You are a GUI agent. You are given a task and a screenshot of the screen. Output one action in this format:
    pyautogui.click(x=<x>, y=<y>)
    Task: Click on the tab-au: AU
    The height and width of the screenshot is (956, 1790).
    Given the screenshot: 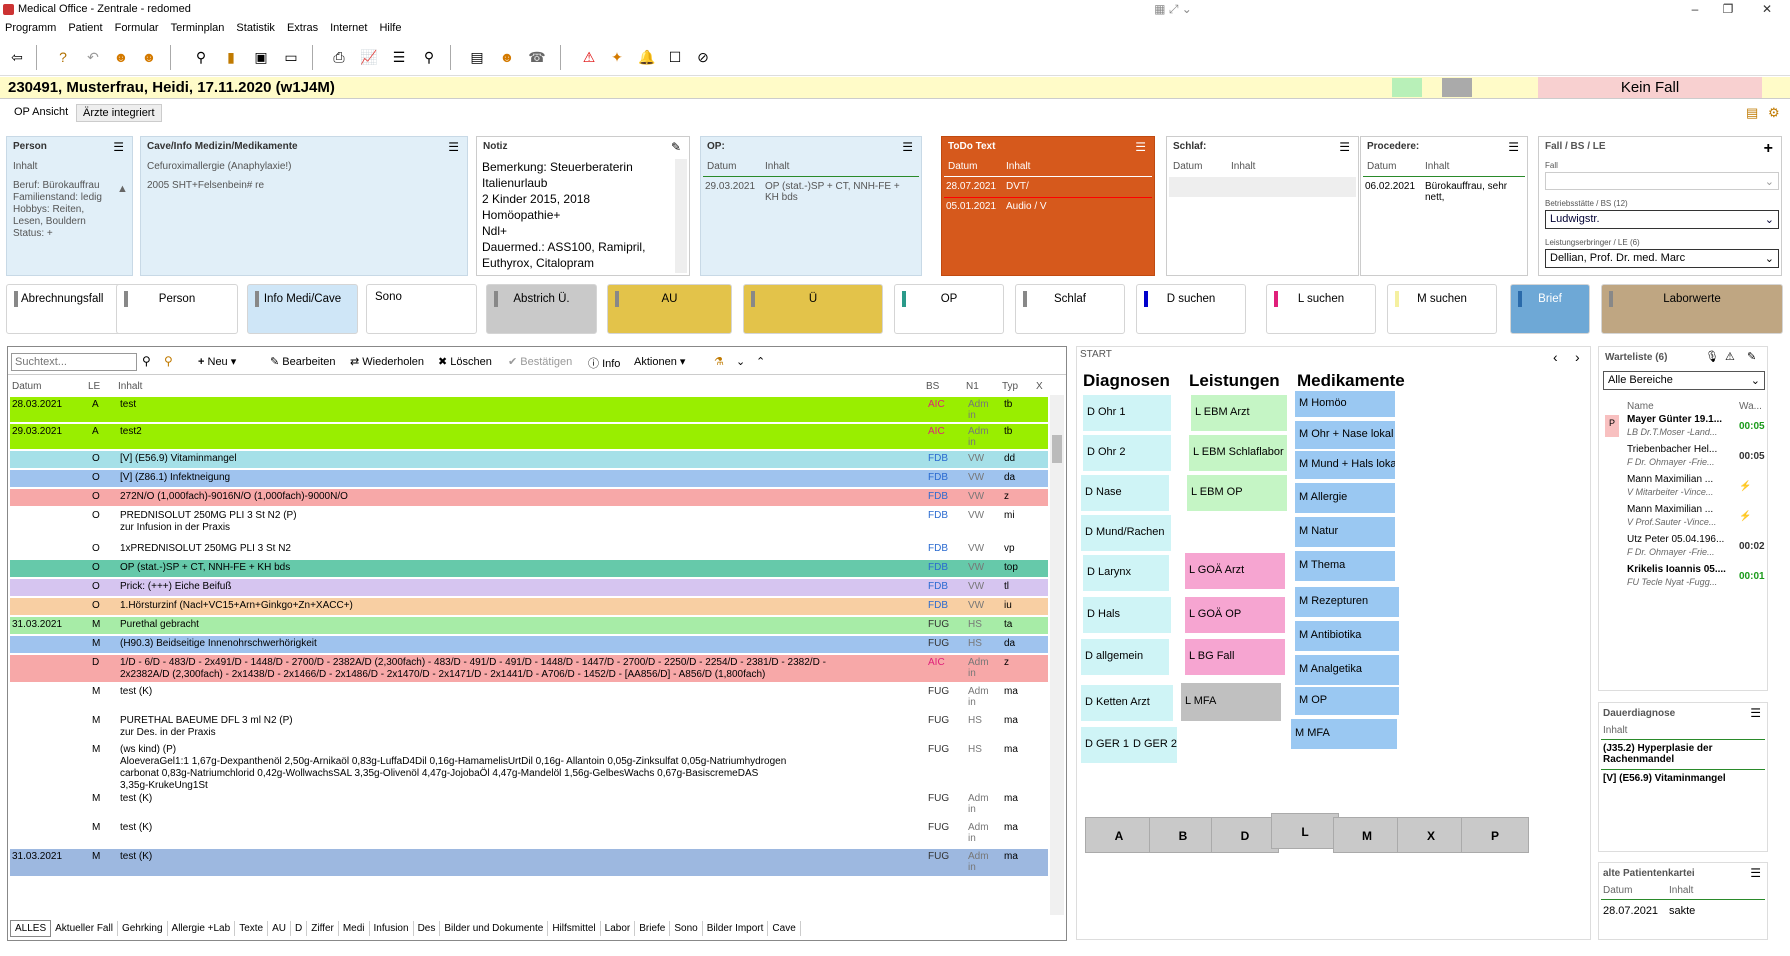 What is the action you would take?
    pyautogui.click(x=279, y=928)
    